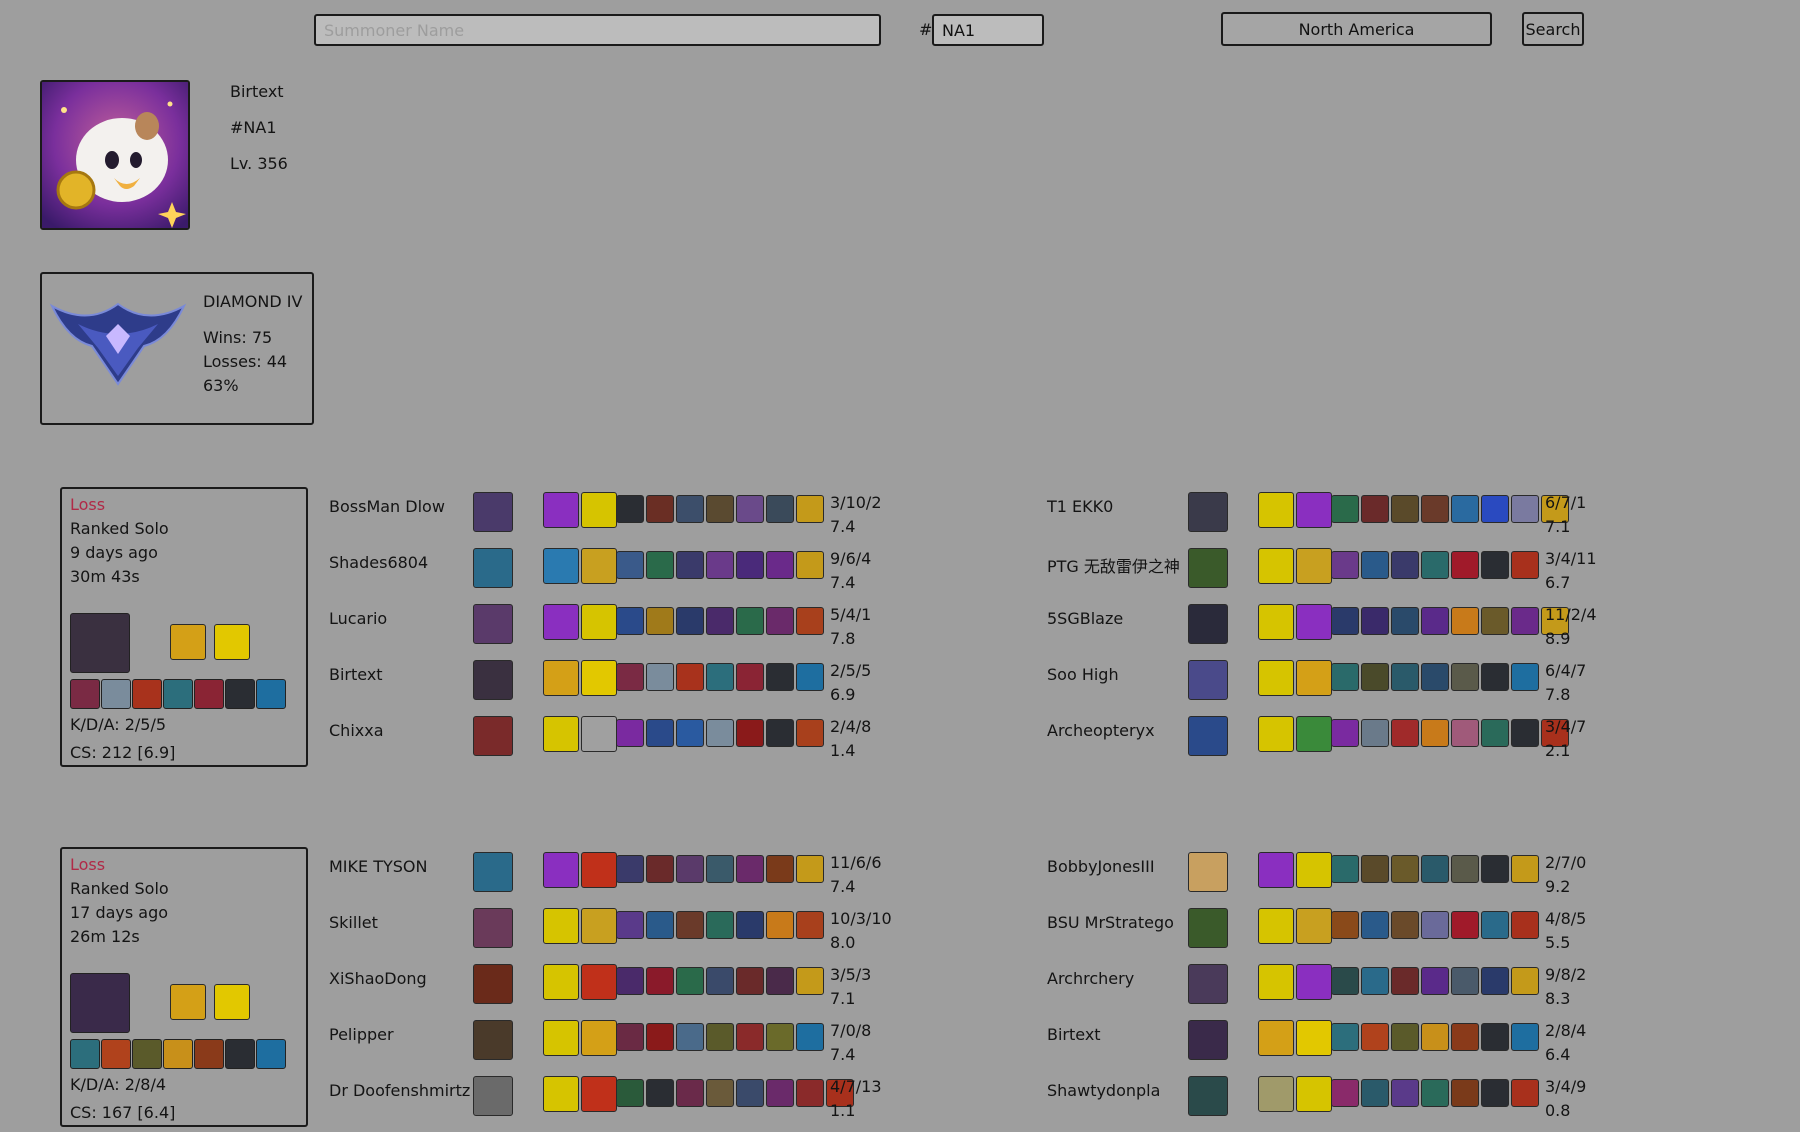 The height and width of the screenshot is (1132, 1800). I want to click on match-cs: CS: 212 [6.9], so click(123, 752).